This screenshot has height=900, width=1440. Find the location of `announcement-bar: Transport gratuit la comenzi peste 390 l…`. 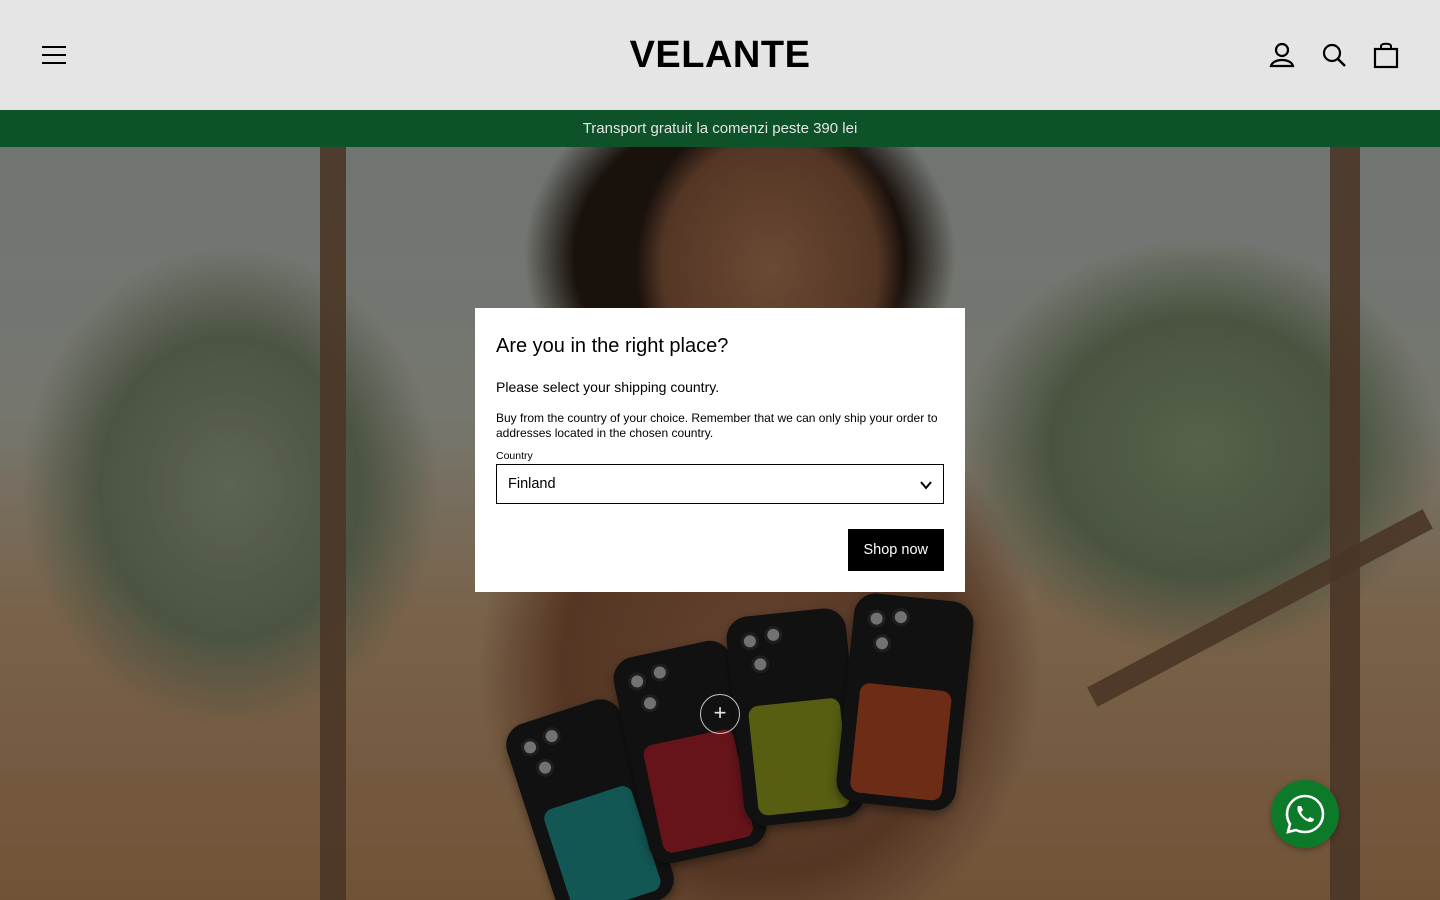

announcement-bar: Transport gratuit la comenzi peste 390 l… is located at coordinates (720, 128).